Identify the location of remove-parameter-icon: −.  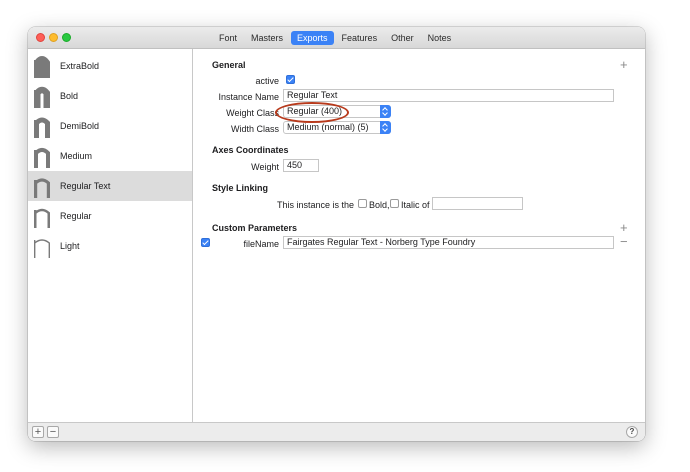
(624, 241).